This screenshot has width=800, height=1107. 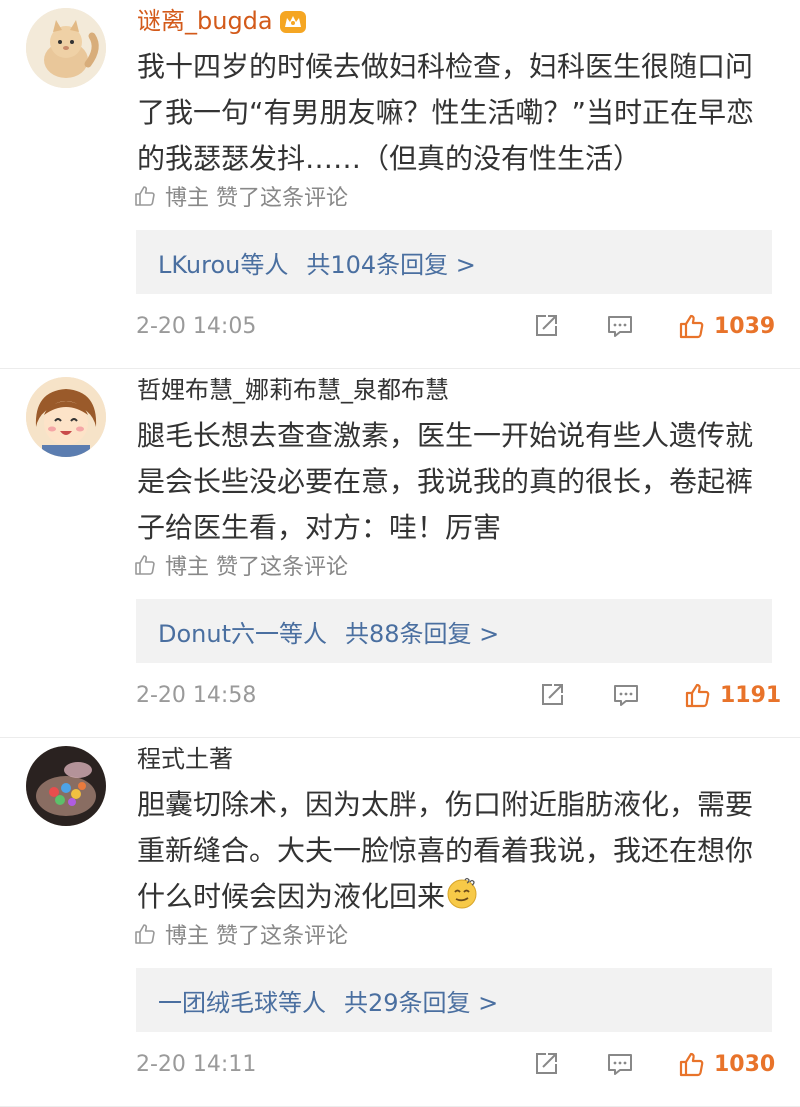 I want to click on comment-meta: 2-20 14:05 1039, so click(x=455, y=329).